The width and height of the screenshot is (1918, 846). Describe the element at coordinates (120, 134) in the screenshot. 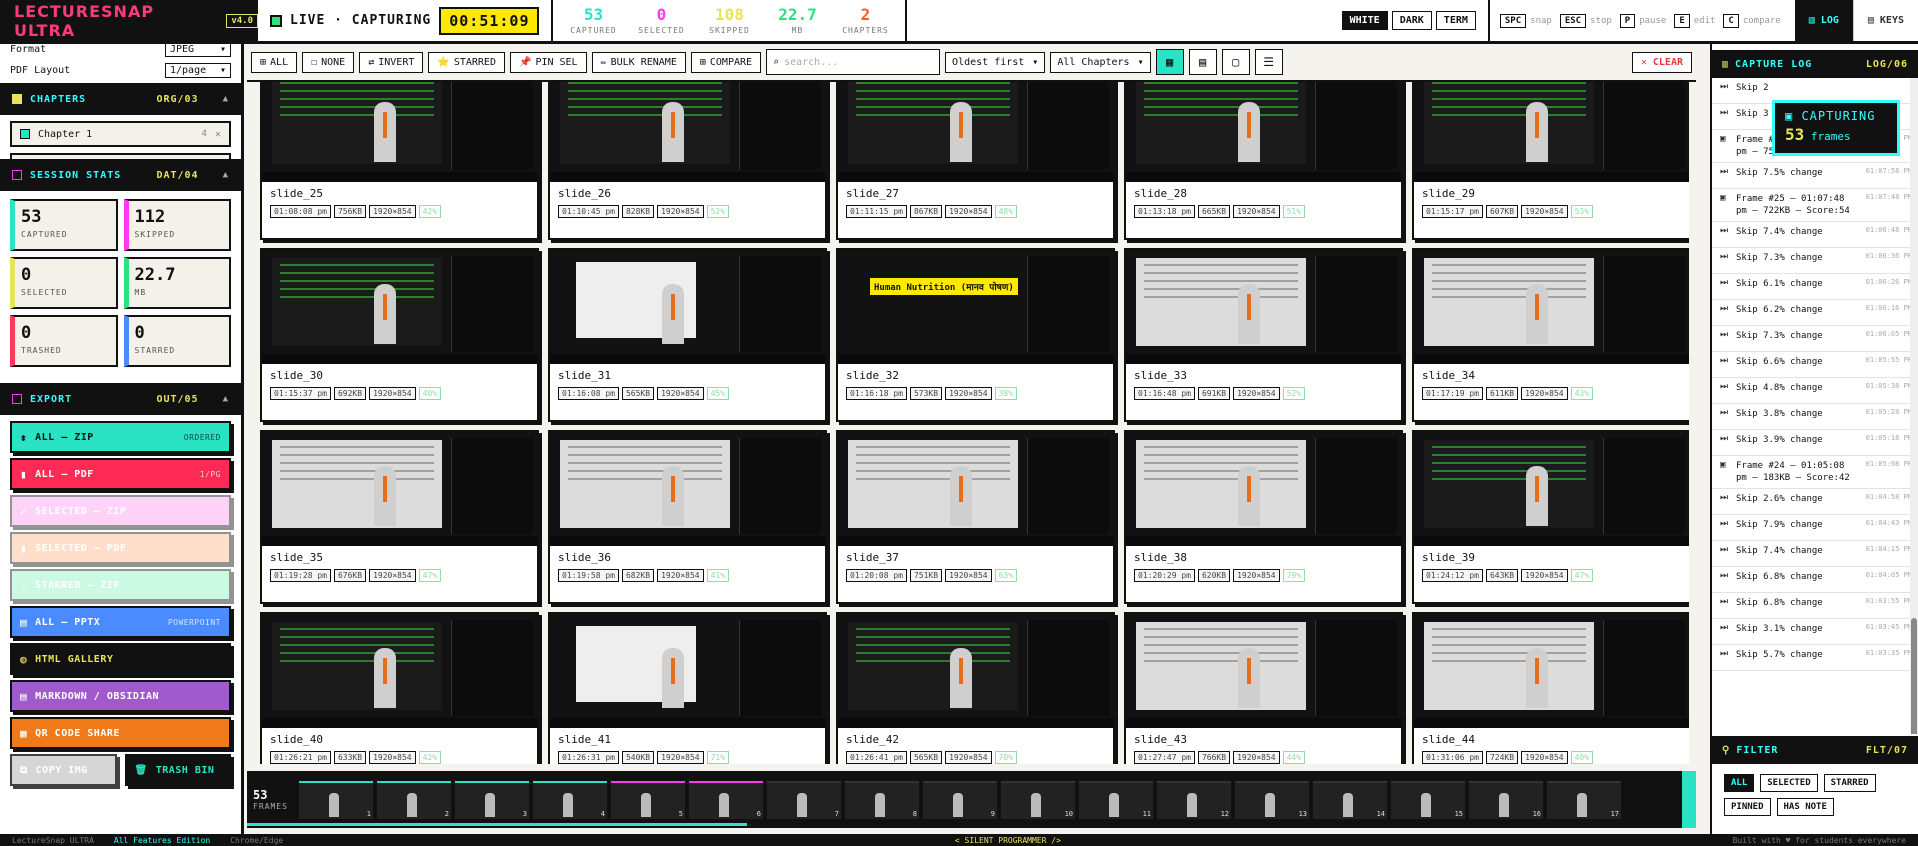

I see `chapter-item: Chapter 1 4 ✕` at that location.